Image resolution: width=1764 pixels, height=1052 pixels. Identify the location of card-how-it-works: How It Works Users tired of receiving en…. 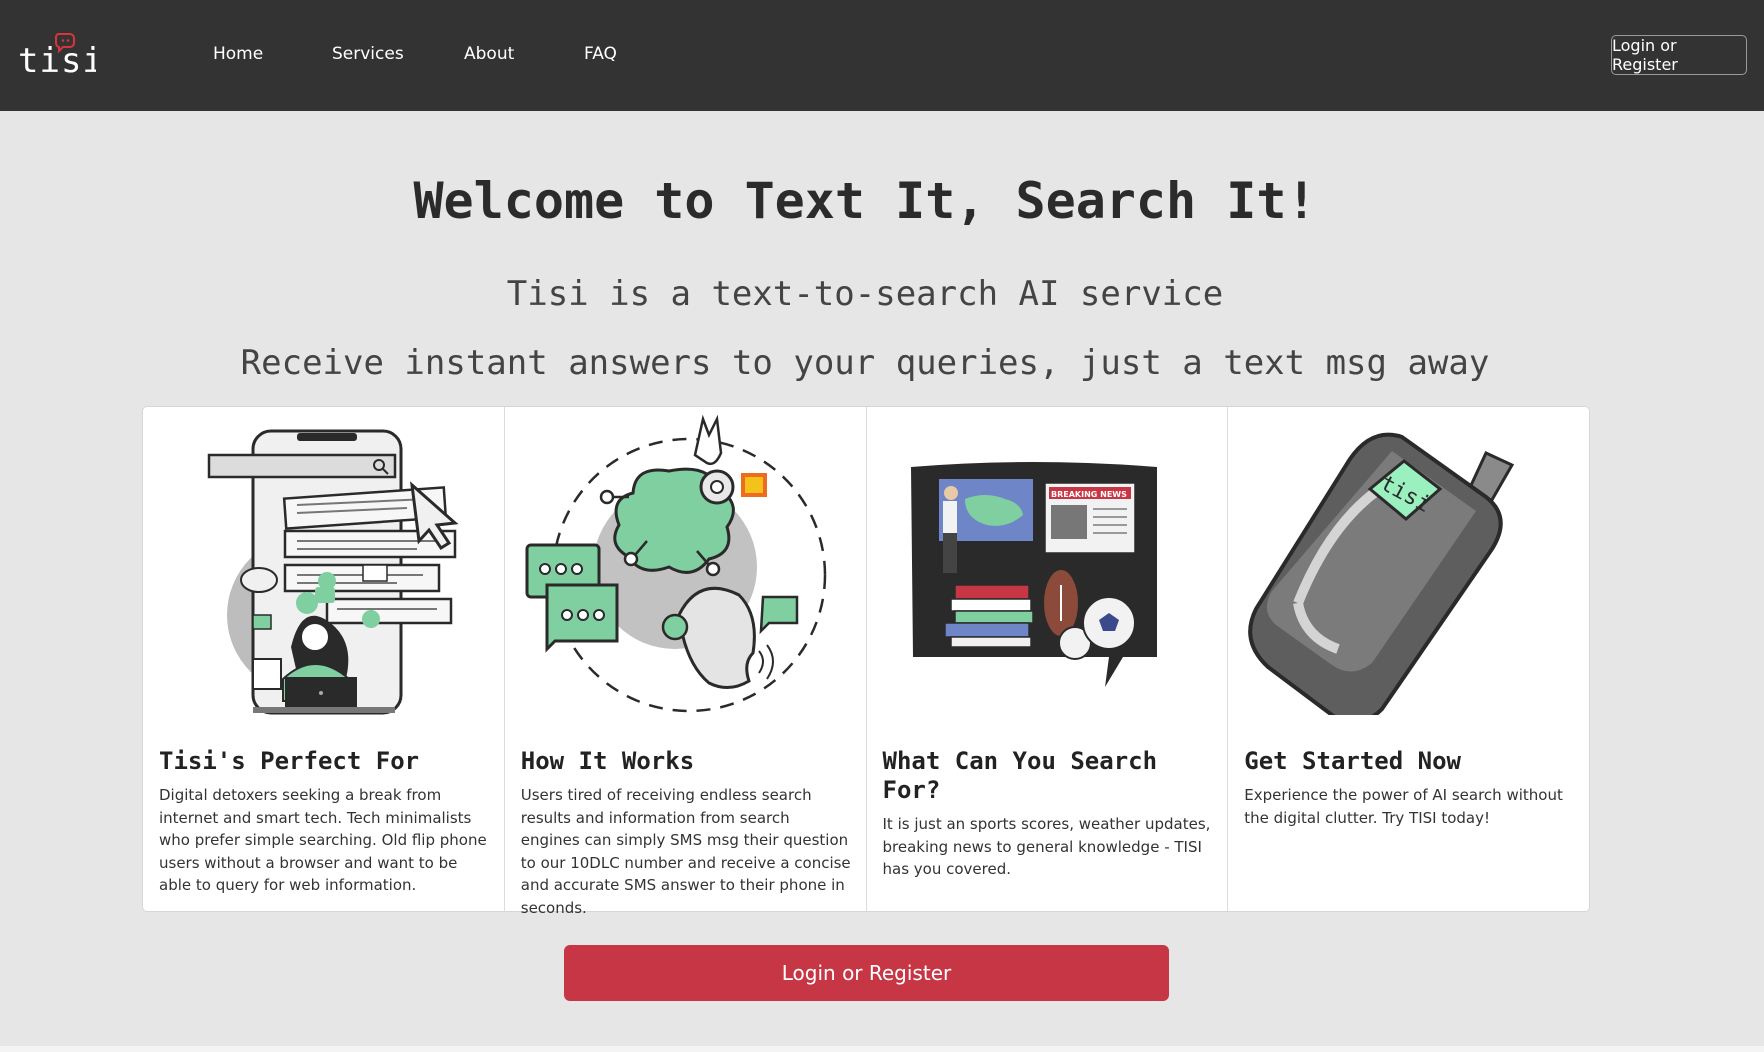
(686, 662).